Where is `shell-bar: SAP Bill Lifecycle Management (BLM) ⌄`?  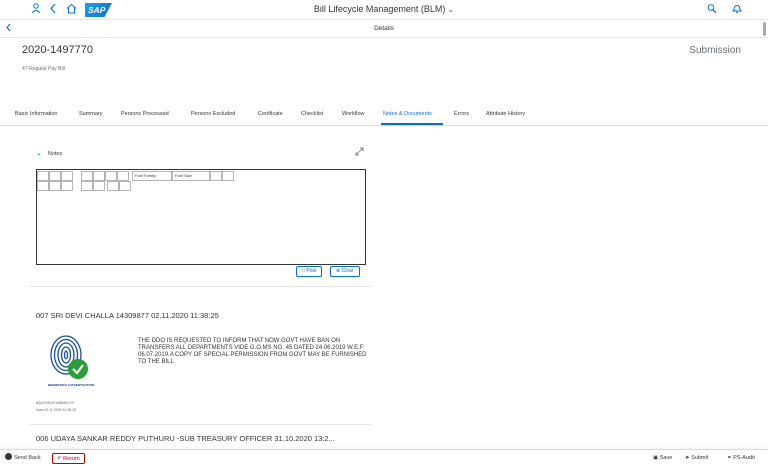 shell-bar: SAP Bill Lifecycle Management (BLM) ⌄ is located at coordinates (384, 10).